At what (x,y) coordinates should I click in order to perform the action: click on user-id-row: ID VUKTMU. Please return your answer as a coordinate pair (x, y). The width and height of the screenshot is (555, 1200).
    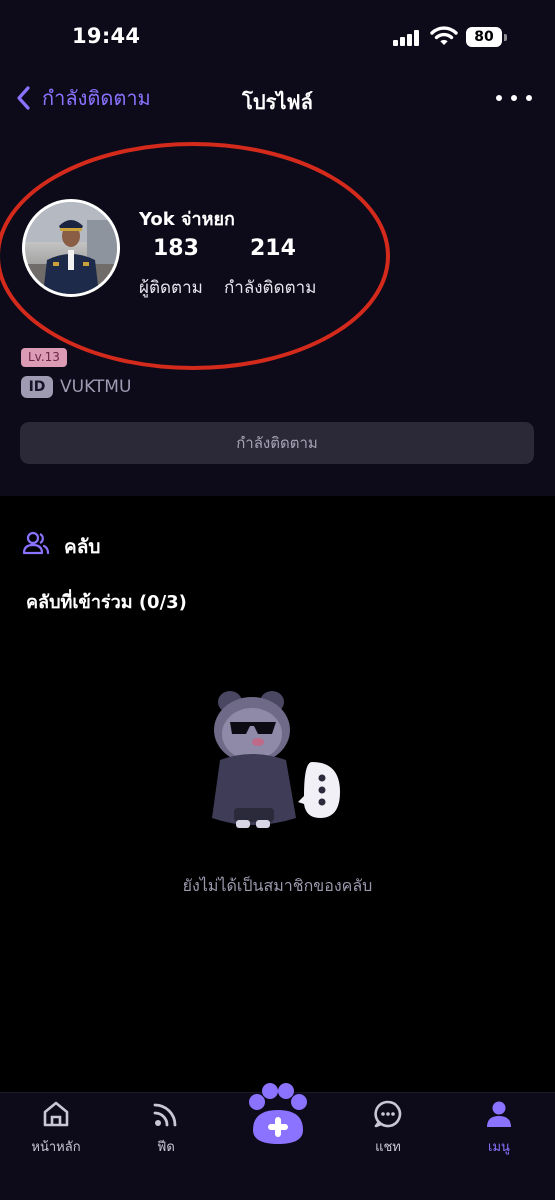
    Looking at the image, I should click on (76, 387).